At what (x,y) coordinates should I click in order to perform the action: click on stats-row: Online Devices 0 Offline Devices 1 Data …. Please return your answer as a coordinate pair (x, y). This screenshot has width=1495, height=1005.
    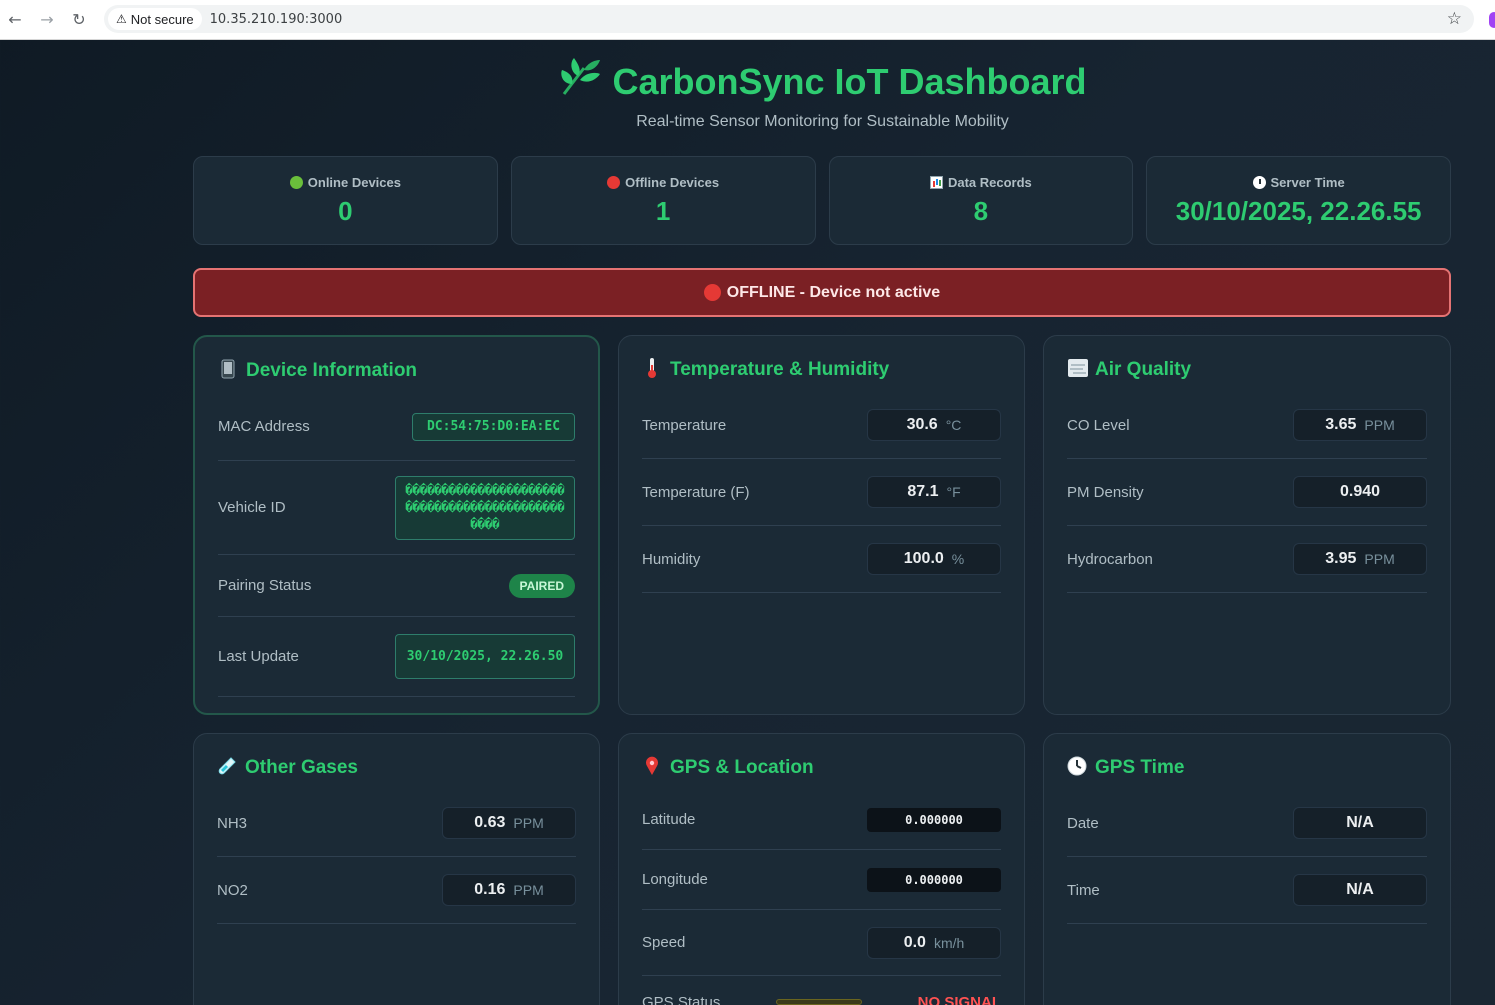
    Looking at the image, I should click on (822, 200).